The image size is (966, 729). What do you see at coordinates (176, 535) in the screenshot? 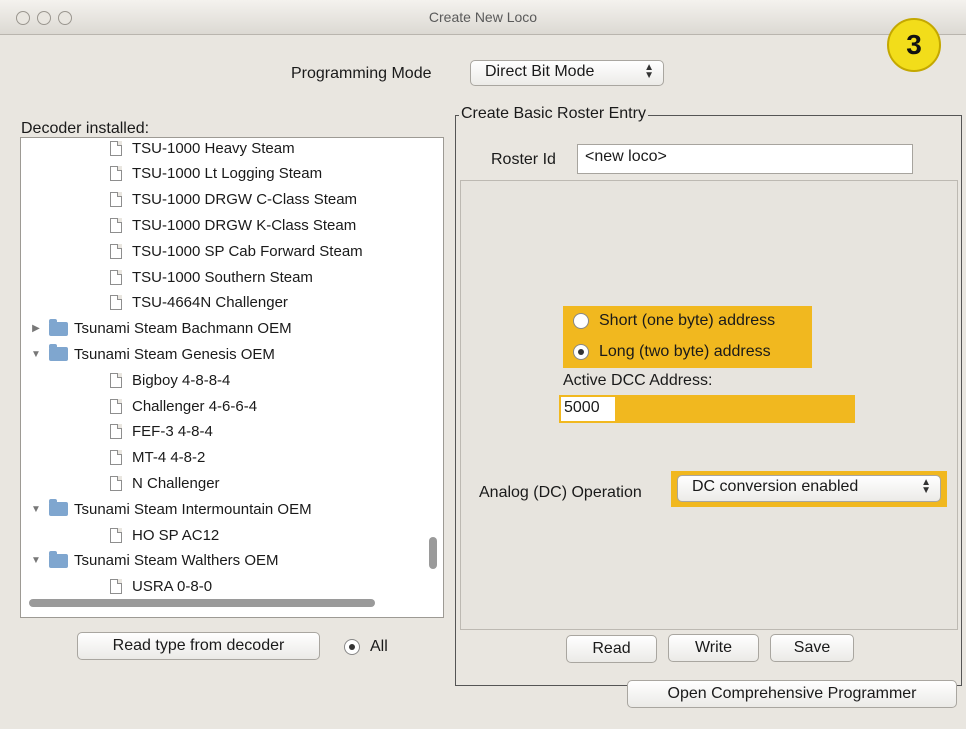
I see `tree-item-label: HO SP AC12` at bounding box center [176, 535].